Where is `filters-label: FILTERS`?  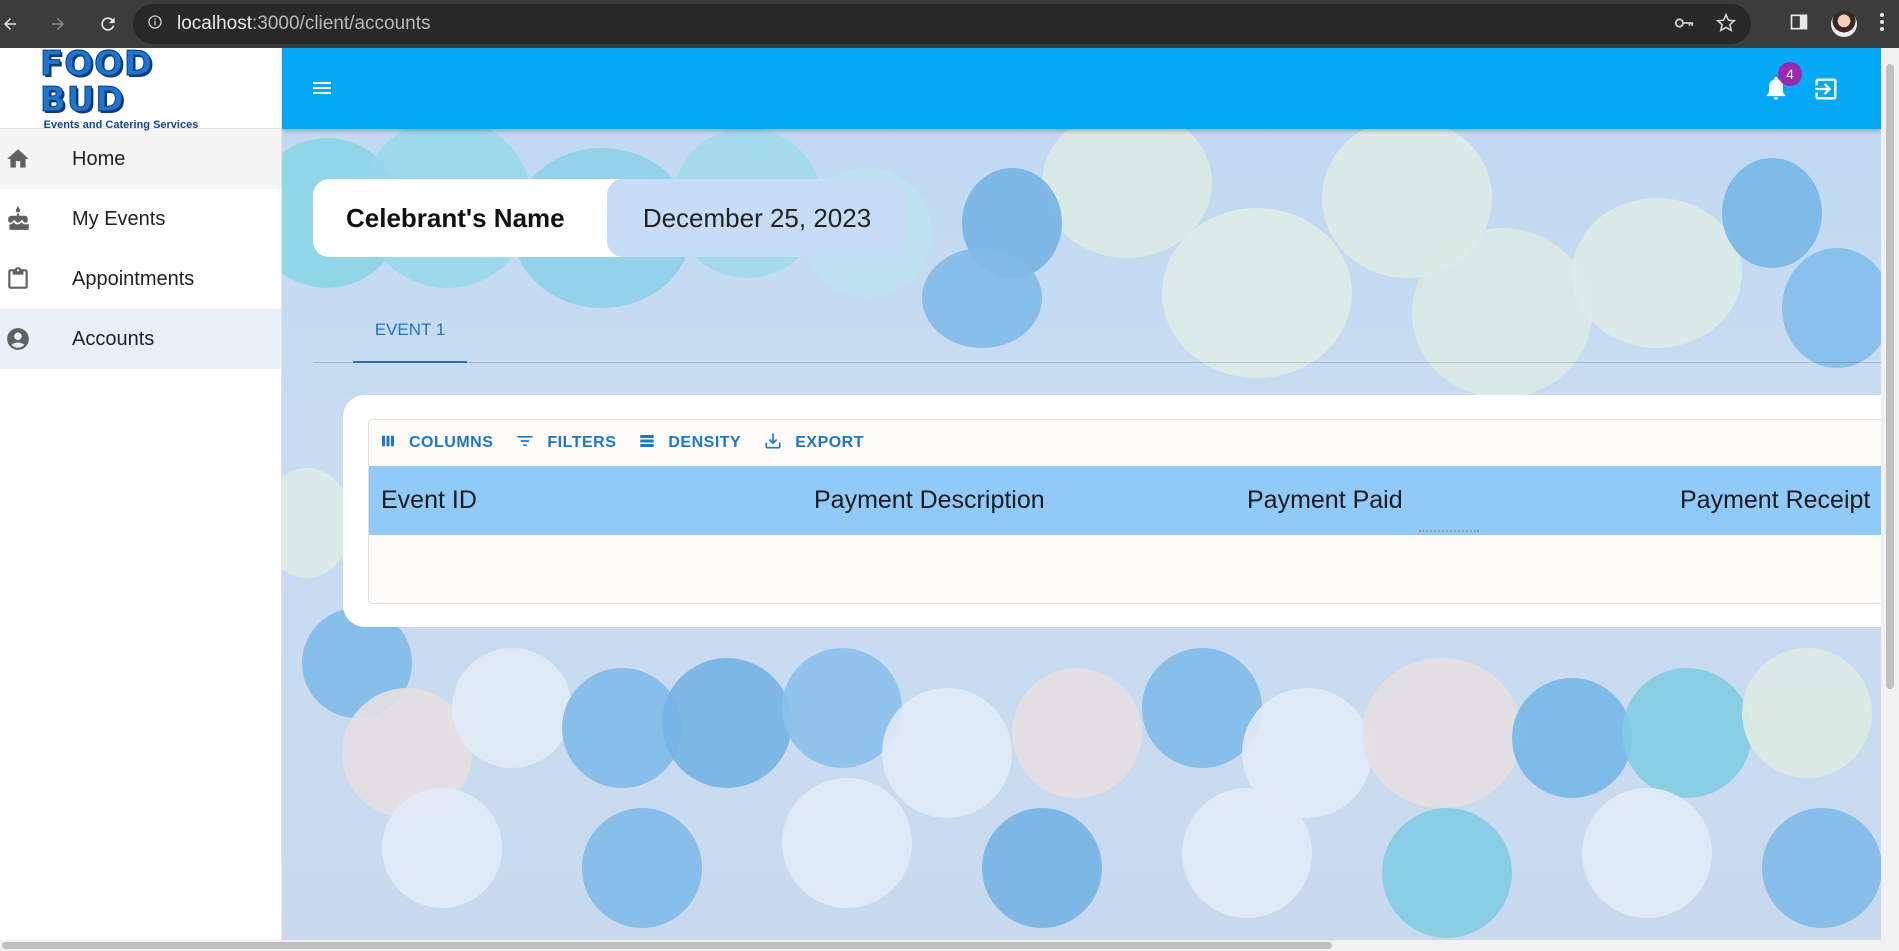 filters-label: FILTERS is located at coordinates (582, 442).